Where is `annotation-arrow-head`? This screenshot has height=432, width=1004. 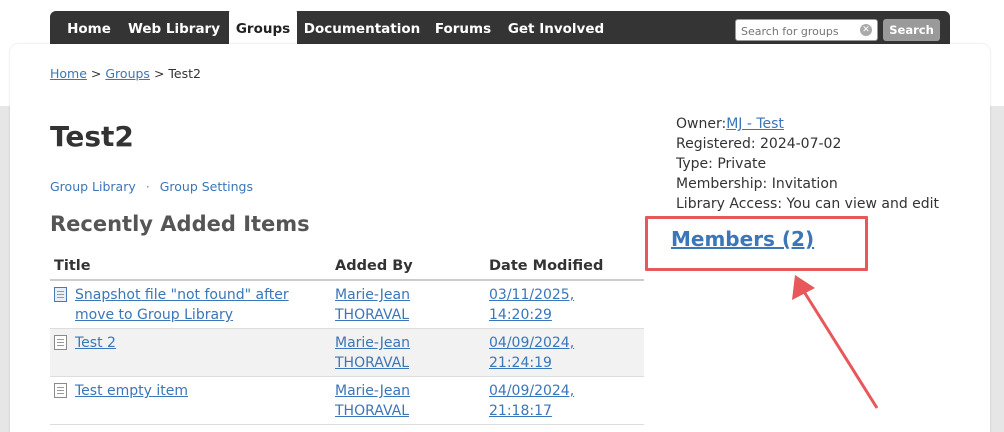 annotation-arrow-head is located at coordinates (803, 287).